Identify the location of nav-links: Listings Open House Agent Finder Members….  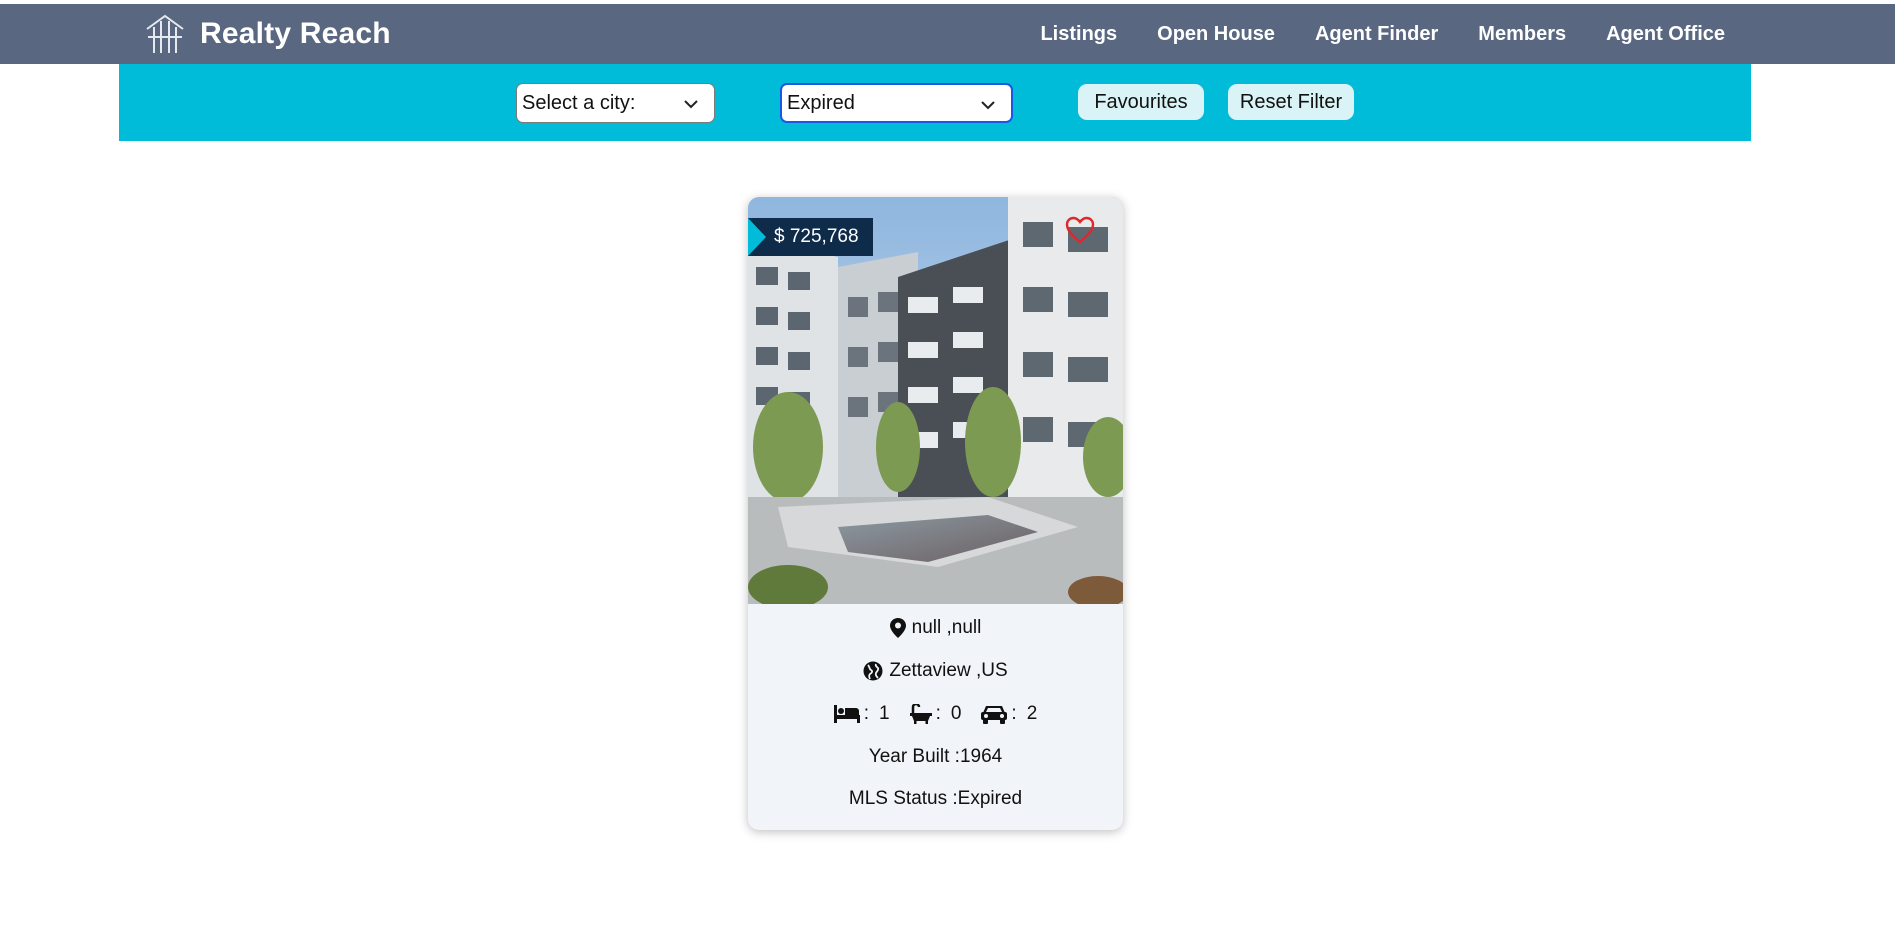
(1382, 34).